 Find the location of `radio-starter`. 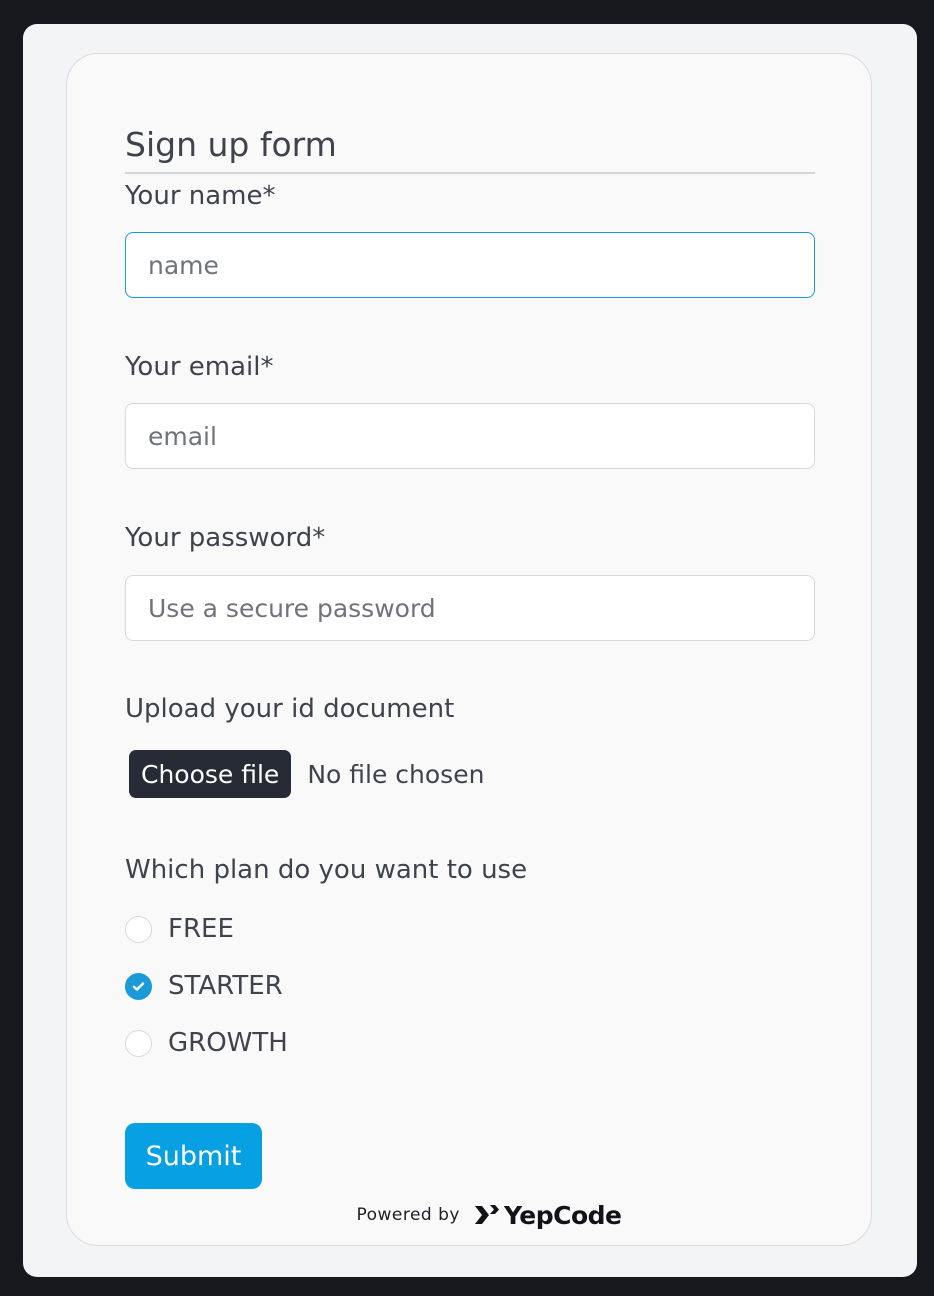

radio-starter is located at coordinates (138, 986).